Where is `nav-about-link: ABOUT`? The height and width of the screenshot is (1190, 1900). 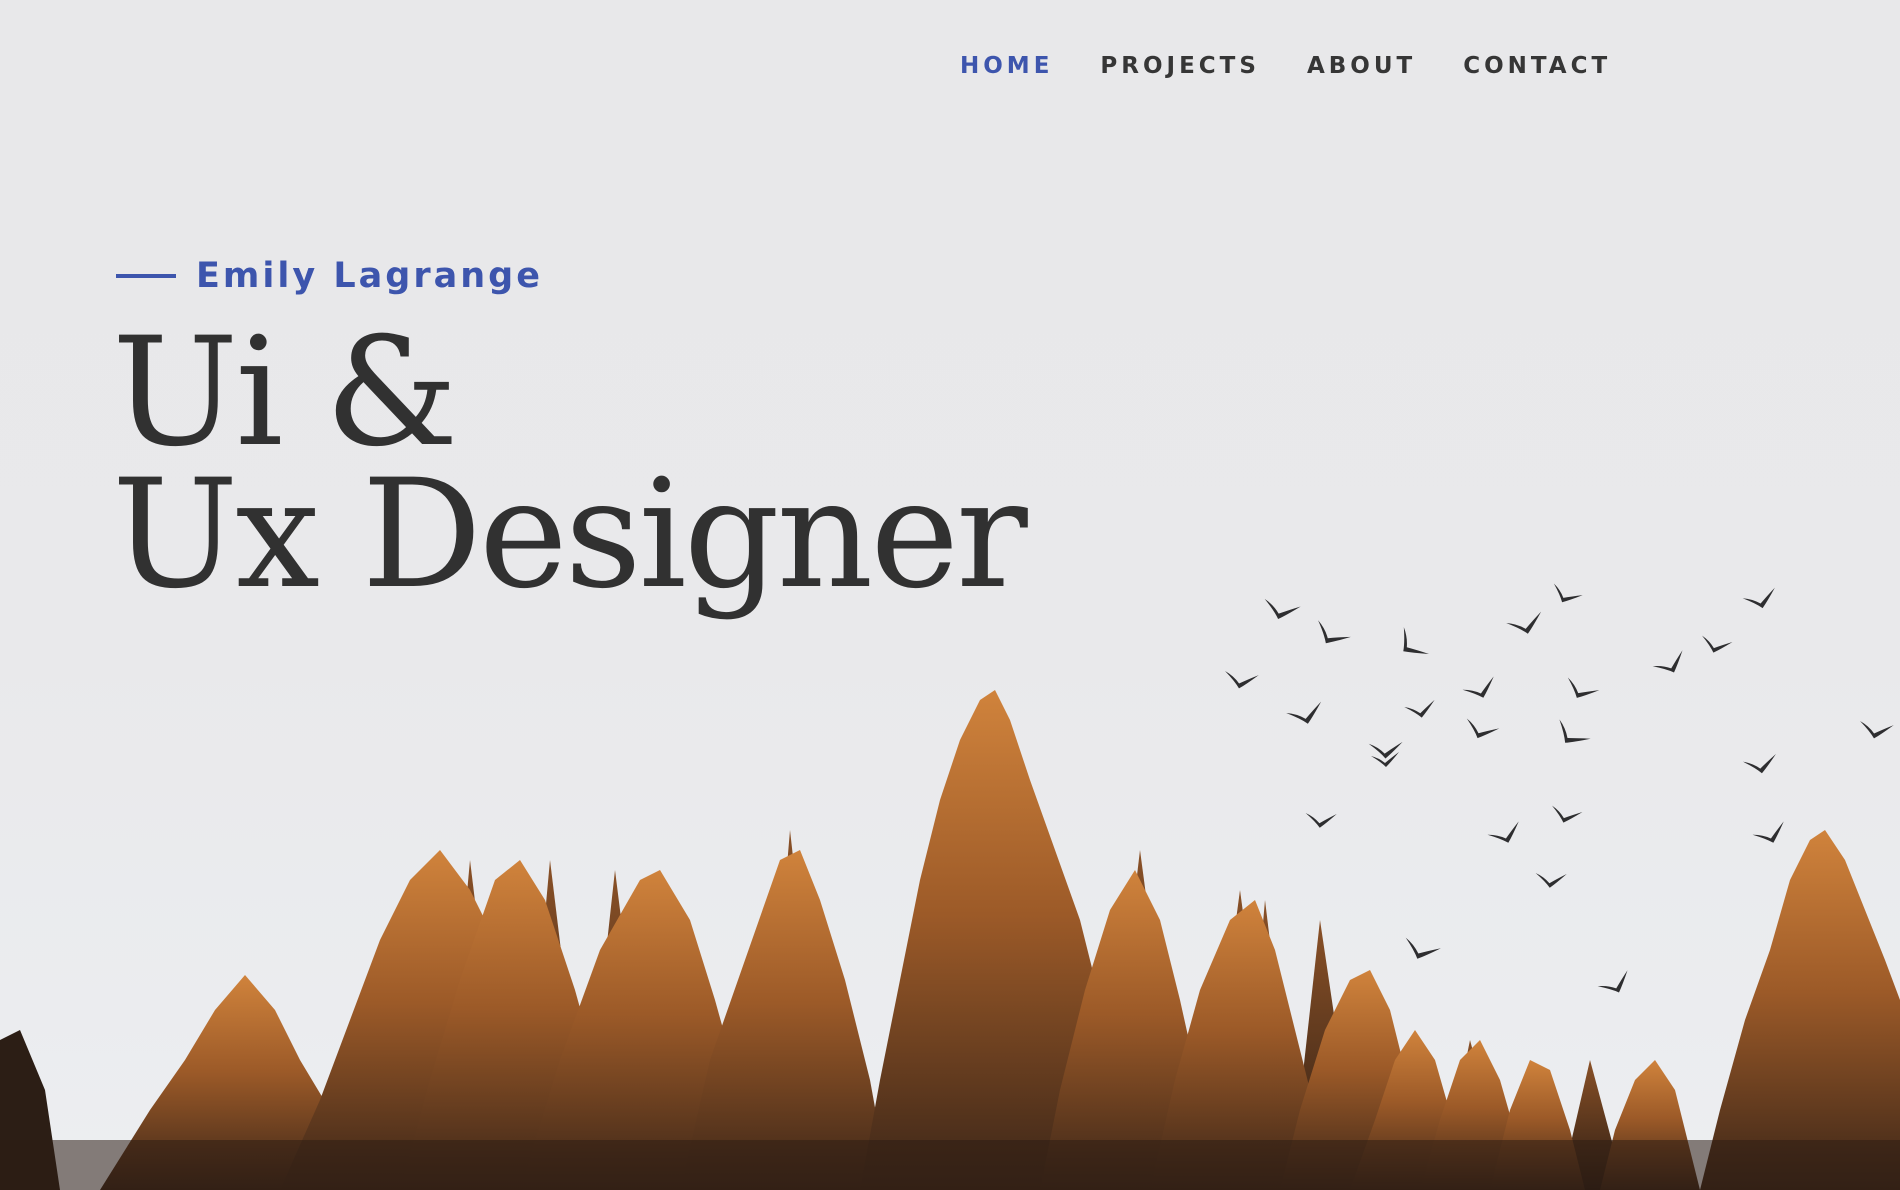
nav-about-link: ABOUT is located at coordinates (1361, 66).